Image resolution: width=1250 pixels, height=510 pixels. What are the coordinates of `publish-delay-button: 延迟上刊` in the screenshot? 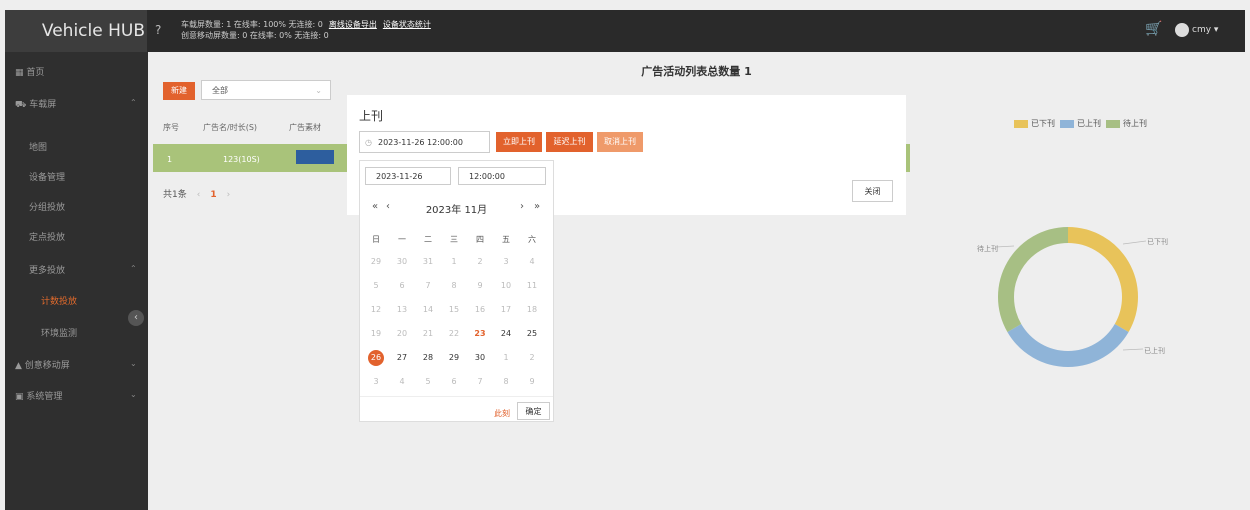 It's located at (569, 142).